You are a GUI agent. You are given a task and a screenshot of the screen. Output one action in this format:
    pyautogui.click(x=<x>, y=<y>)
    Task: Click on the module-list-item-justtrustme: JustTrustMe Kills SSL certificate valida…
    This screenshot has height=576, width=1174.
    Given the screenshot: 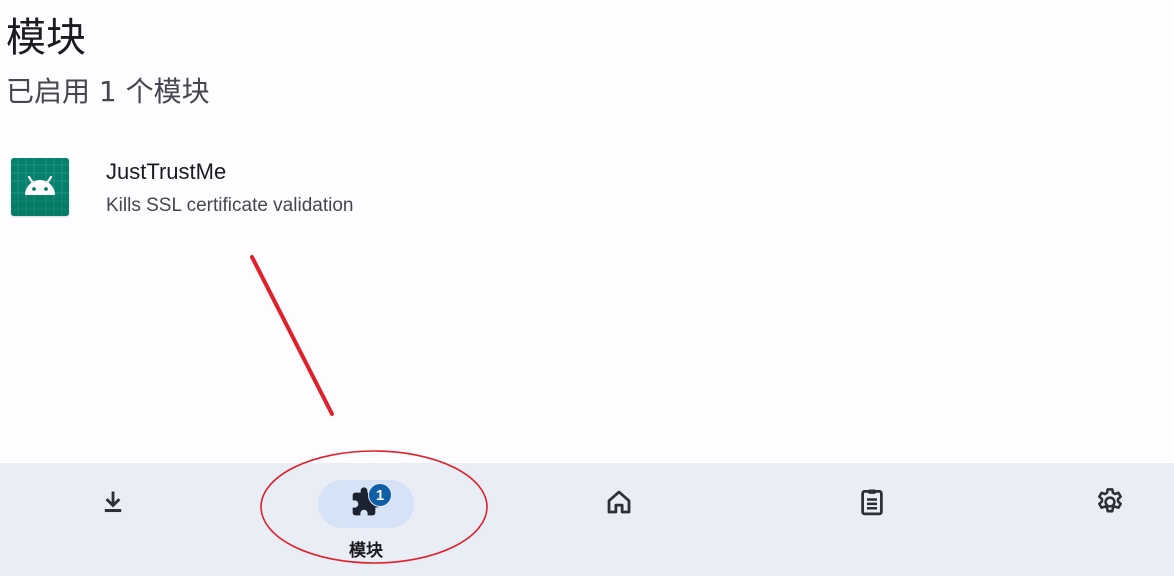 What is the action you would take?
    pyautogui.click(x=587, y=188)
    